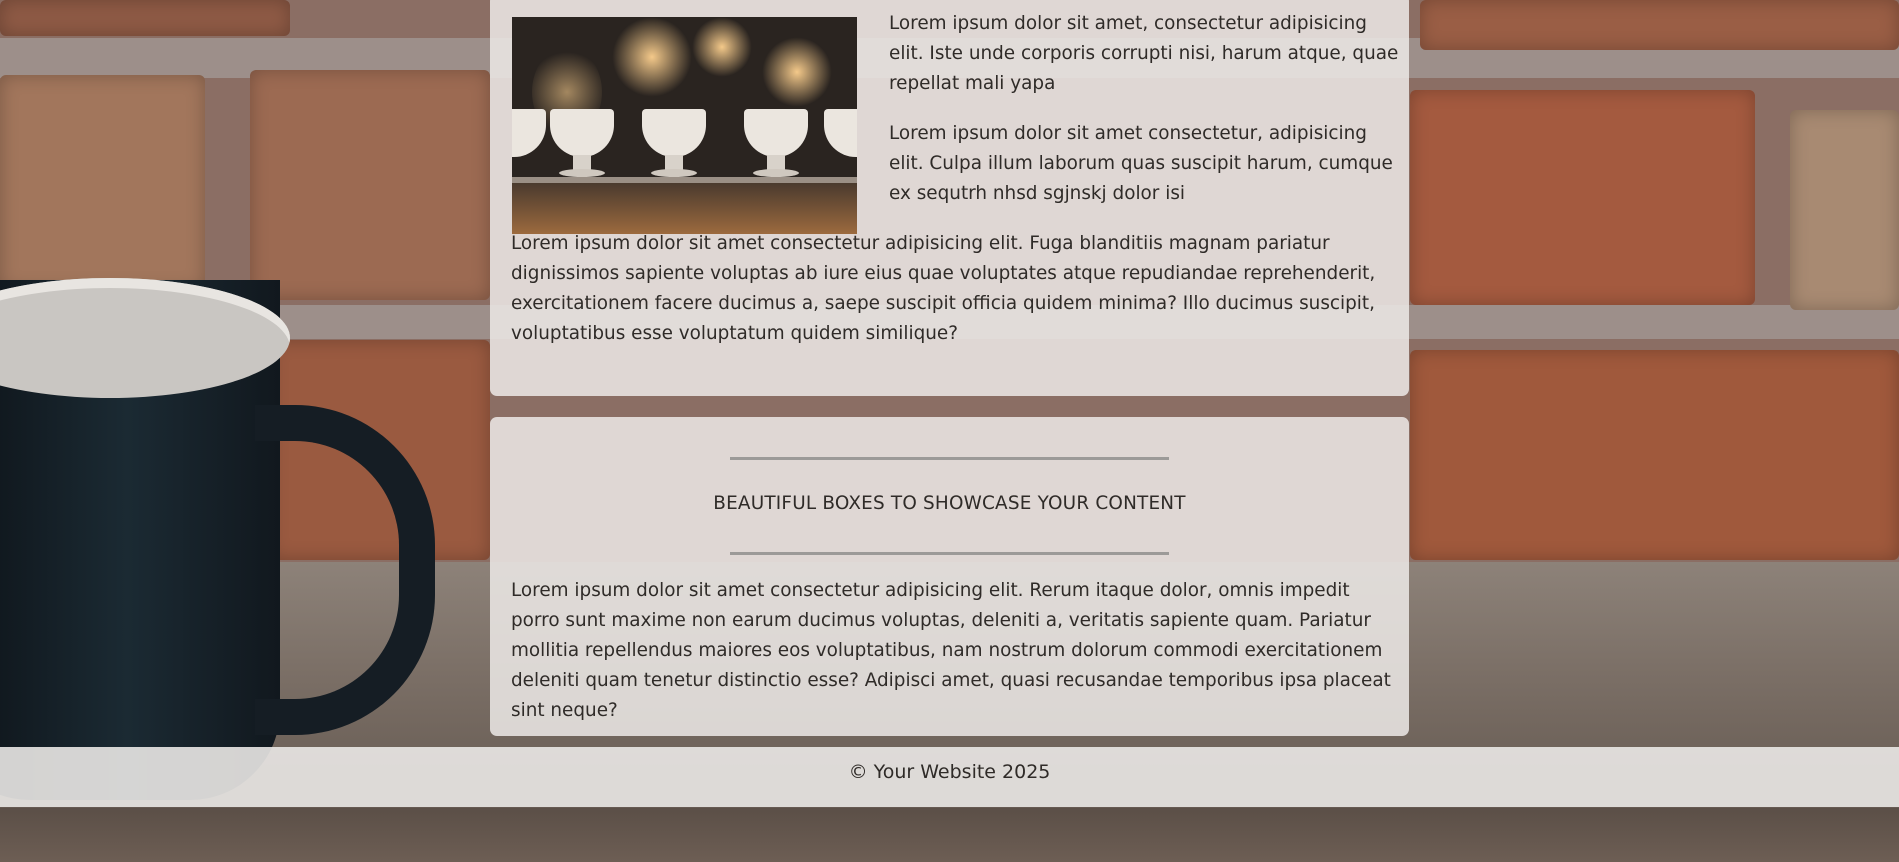 This screenshot has height=862, width=1899. I want to click on coffee-drippers-image, so click(684, 125).